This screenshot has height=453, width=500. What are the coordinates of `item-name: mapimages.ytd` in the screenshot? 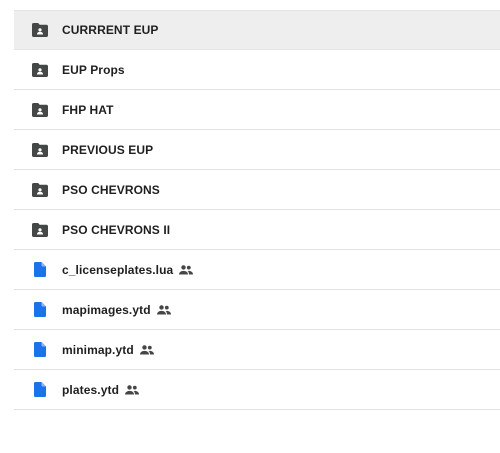 It's located at (106, 309).